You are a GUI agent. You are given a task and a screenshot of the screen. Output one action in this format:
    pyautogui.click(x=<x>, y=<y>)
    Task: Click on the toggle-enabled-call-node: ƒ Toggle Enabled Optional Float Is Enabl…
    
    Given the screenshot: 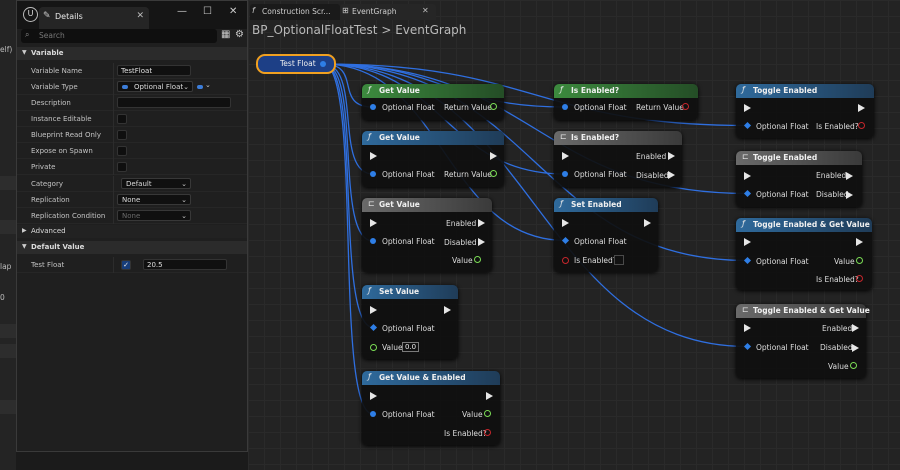 What is the action you would take?
    pyautogui.click(x=805, y=111)
    